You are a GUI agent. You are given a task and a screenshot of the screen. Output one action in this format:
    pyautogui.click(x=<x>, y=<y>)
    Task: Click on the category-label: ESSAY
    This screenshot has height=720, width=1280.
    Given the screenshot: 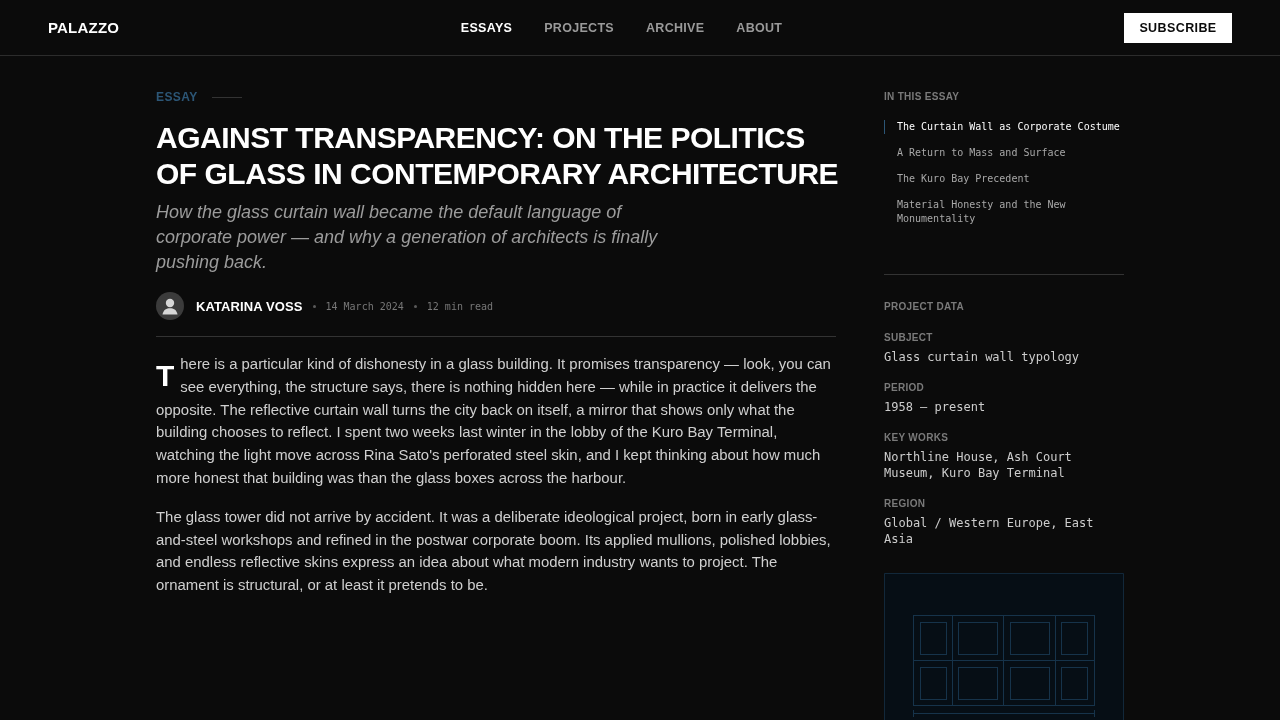 What is the action you would take?
    pyautogui.click(x=177, y=97)
    